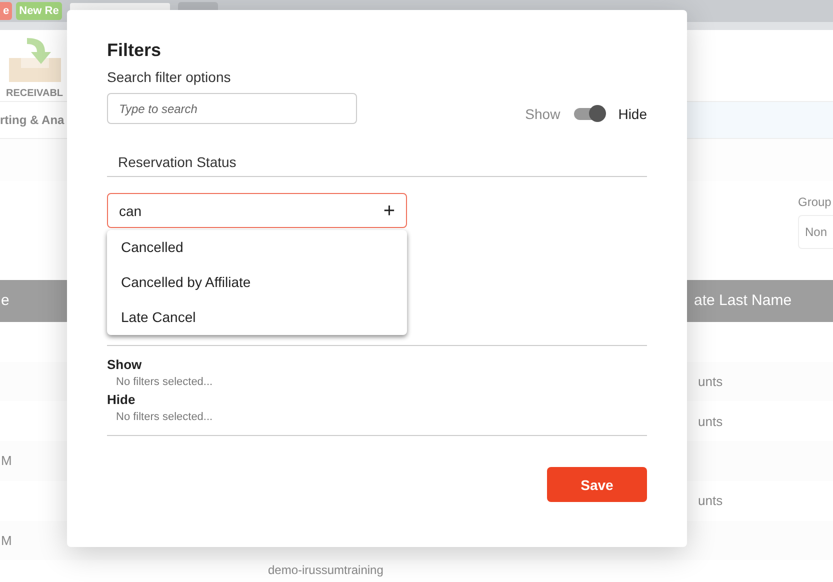 This screenshot has width=833, height=582. I want to click on add-icon: +, so click(389, 210).